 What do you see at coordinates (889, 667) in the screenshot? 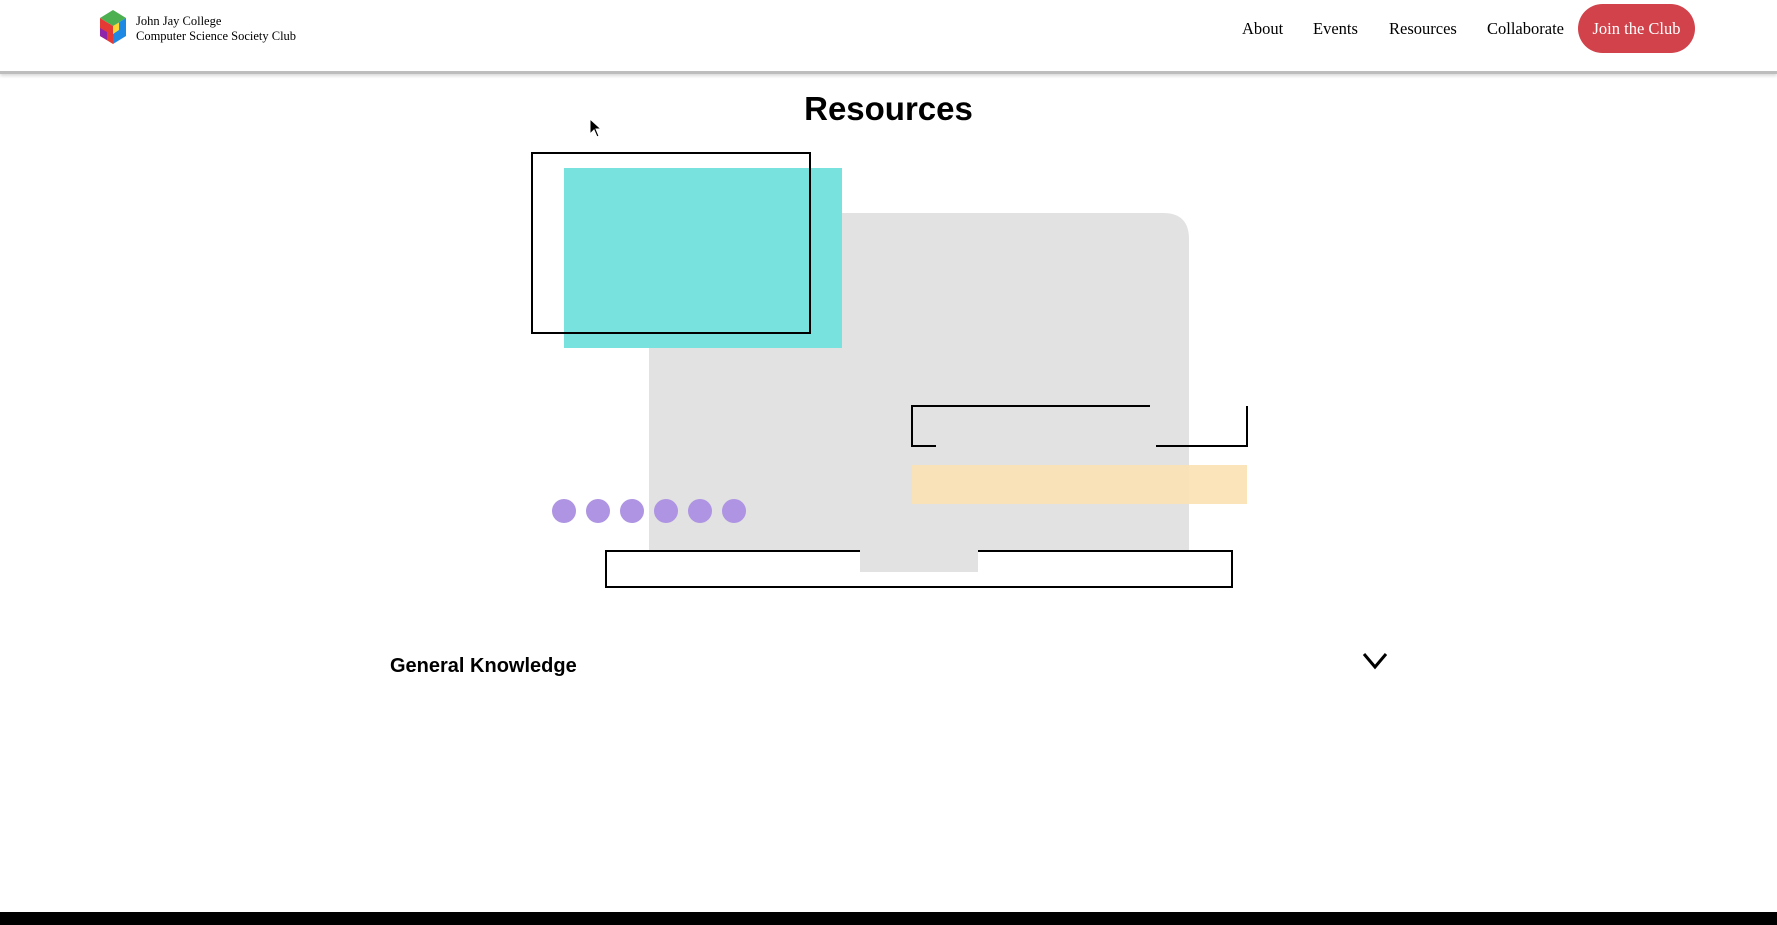
I see `accordion-general-knowledge: General Knowledge` at bounding box center [889, 667].